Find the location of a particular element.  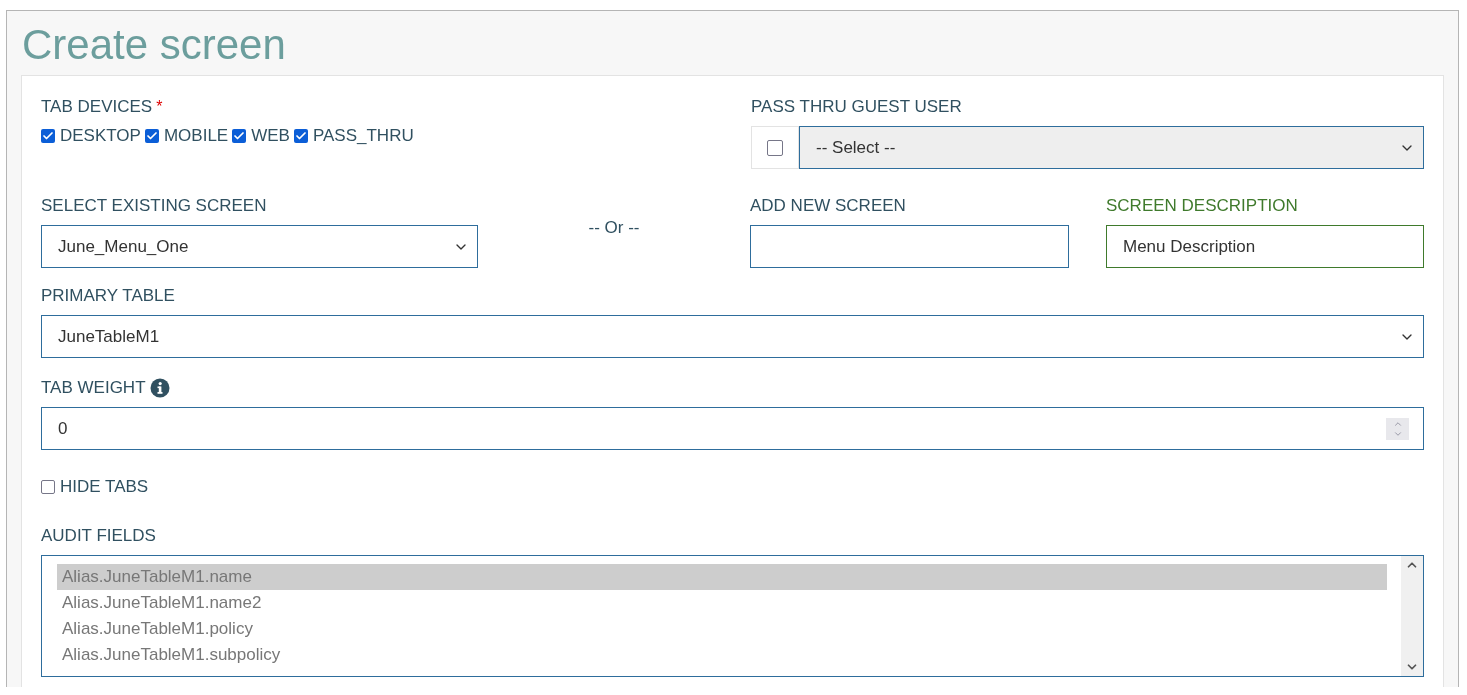

checkbox-label: DESKTOP is located at coordinates (100, 136).